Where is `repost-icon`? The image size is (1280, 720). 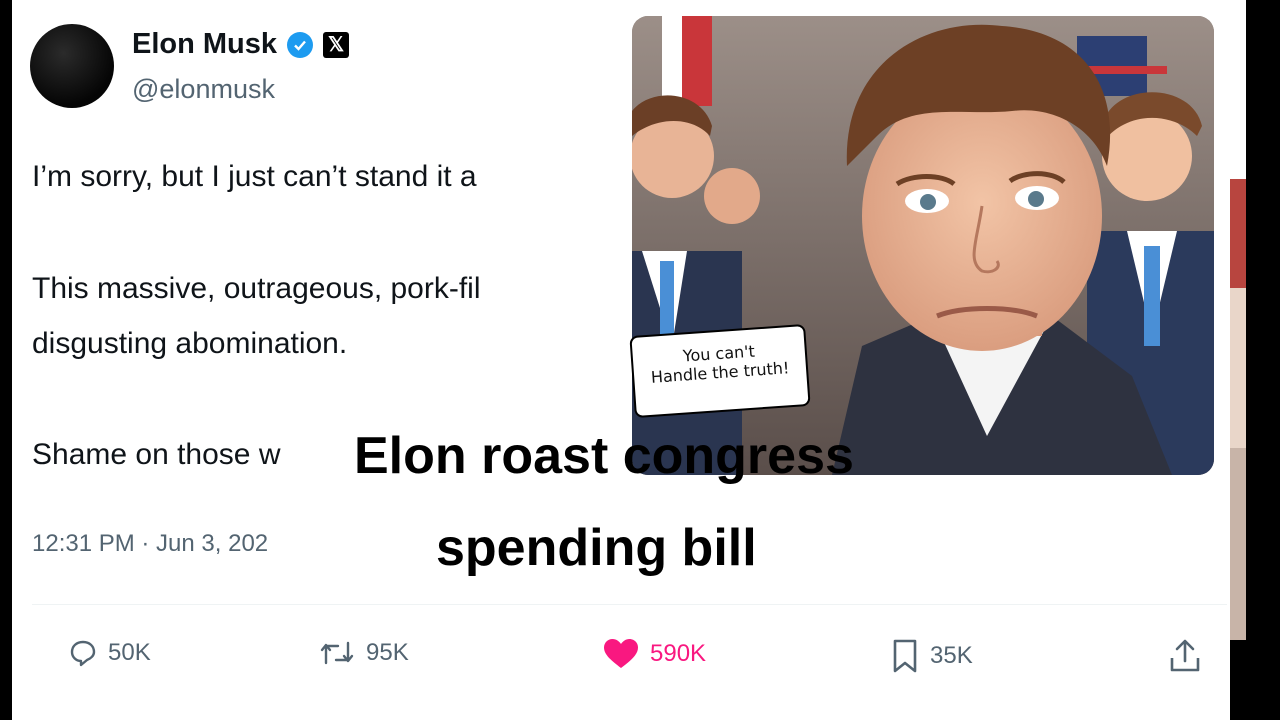 repost-icon is located at coordinates (337, 653).